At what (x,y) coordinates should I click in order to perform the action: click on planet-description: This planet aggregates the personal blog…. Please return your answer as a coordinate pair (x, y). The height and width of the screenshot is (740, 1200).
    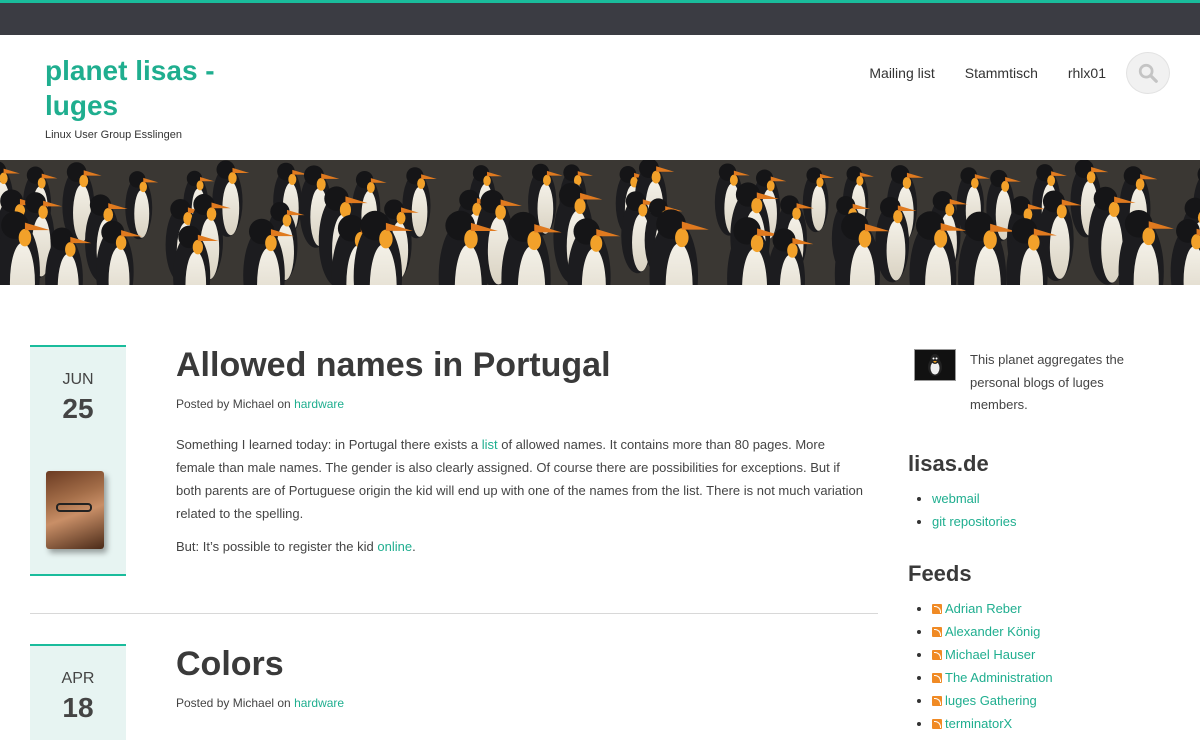
    Looking at the image, I should click on (1047, 382).